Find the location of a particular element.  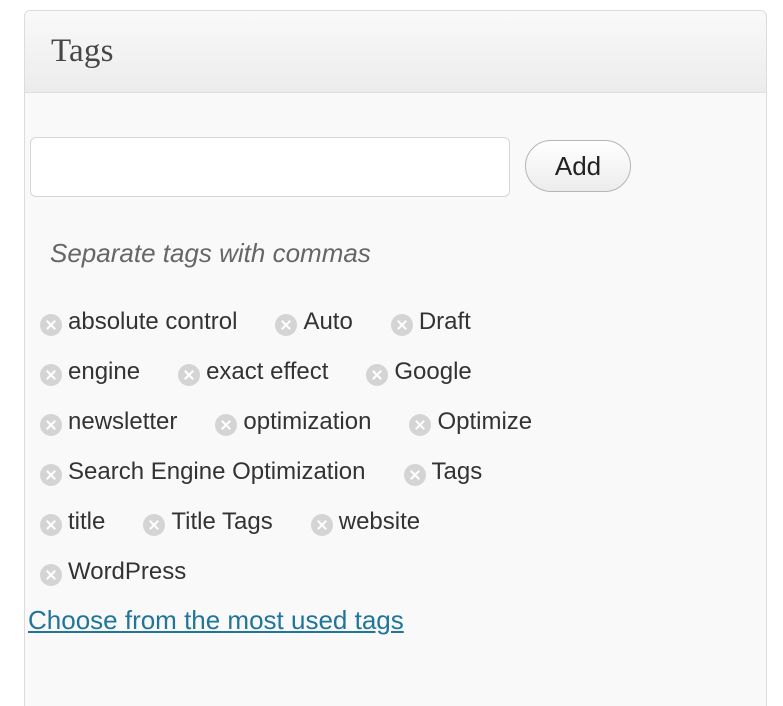

panel-header: Tags is located at coordinates (395, 52).